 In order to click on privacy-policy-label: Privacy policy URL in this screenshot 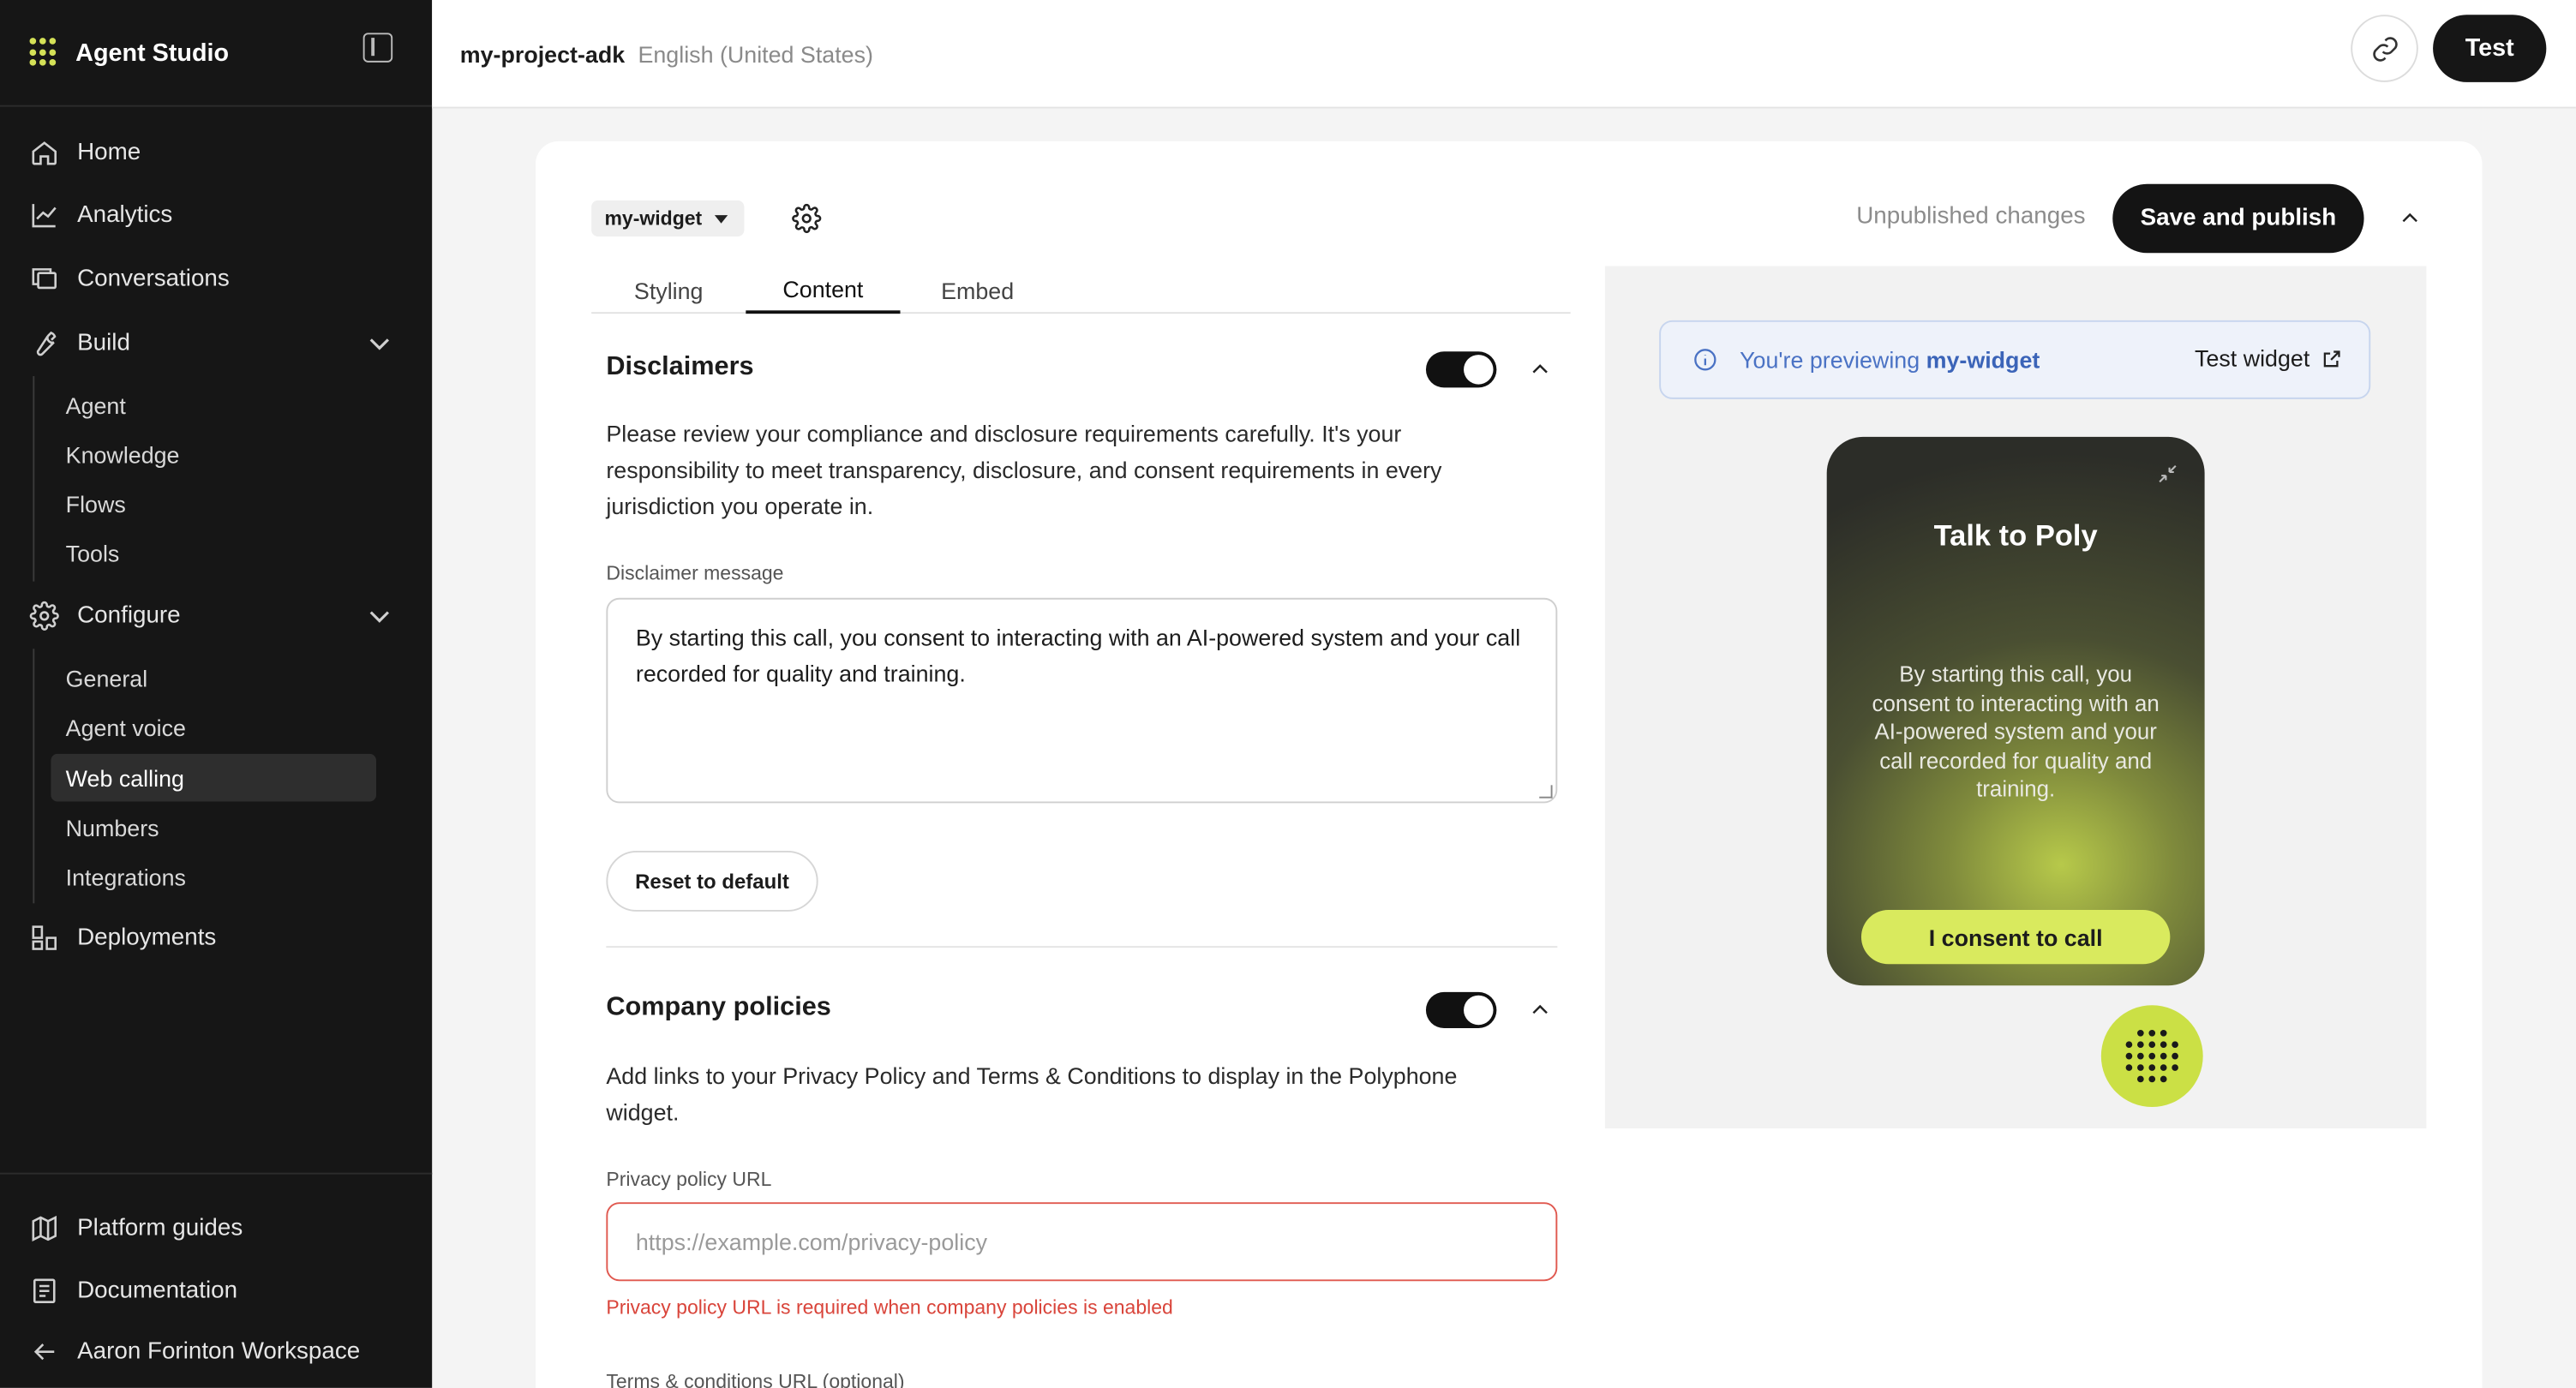, I will do `click(689, 1179)`.